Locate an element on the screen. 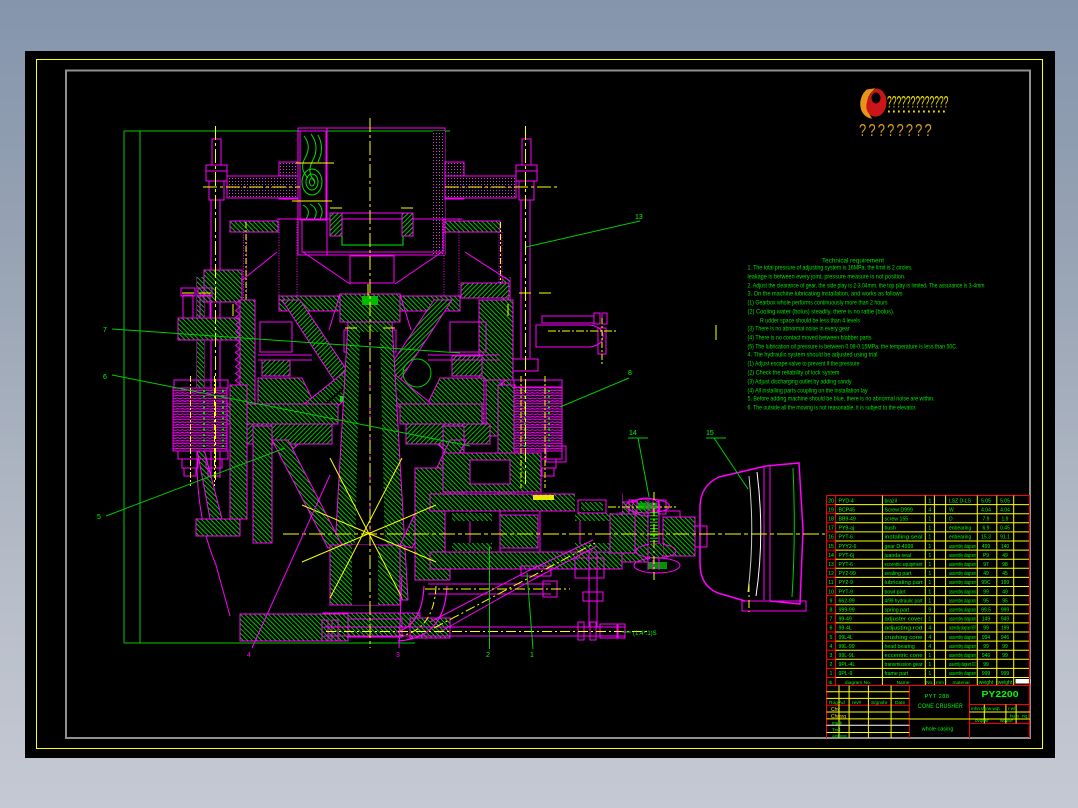 This screenshot has width=1078, height=808. svg-text: 499 is located at coordinates (986, 547).